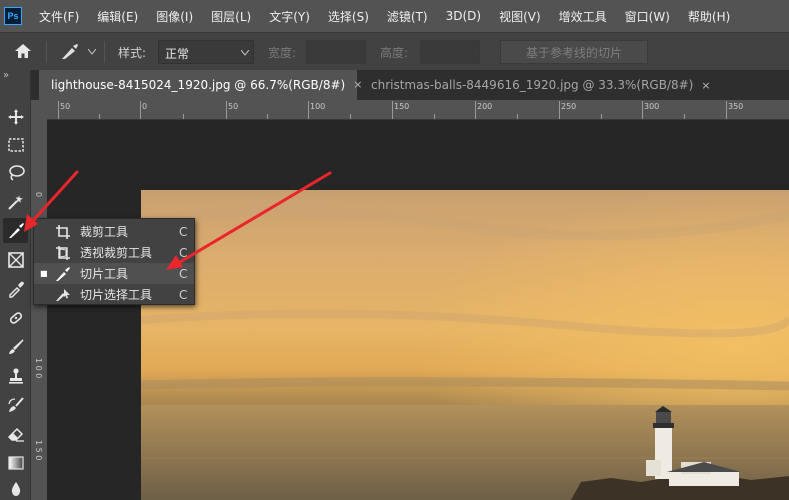 The width and height of the screenshot is (789, 500). Describe the element at coordinates (705, 85) in the screenshot. I see `close-icon: ×` at that location.